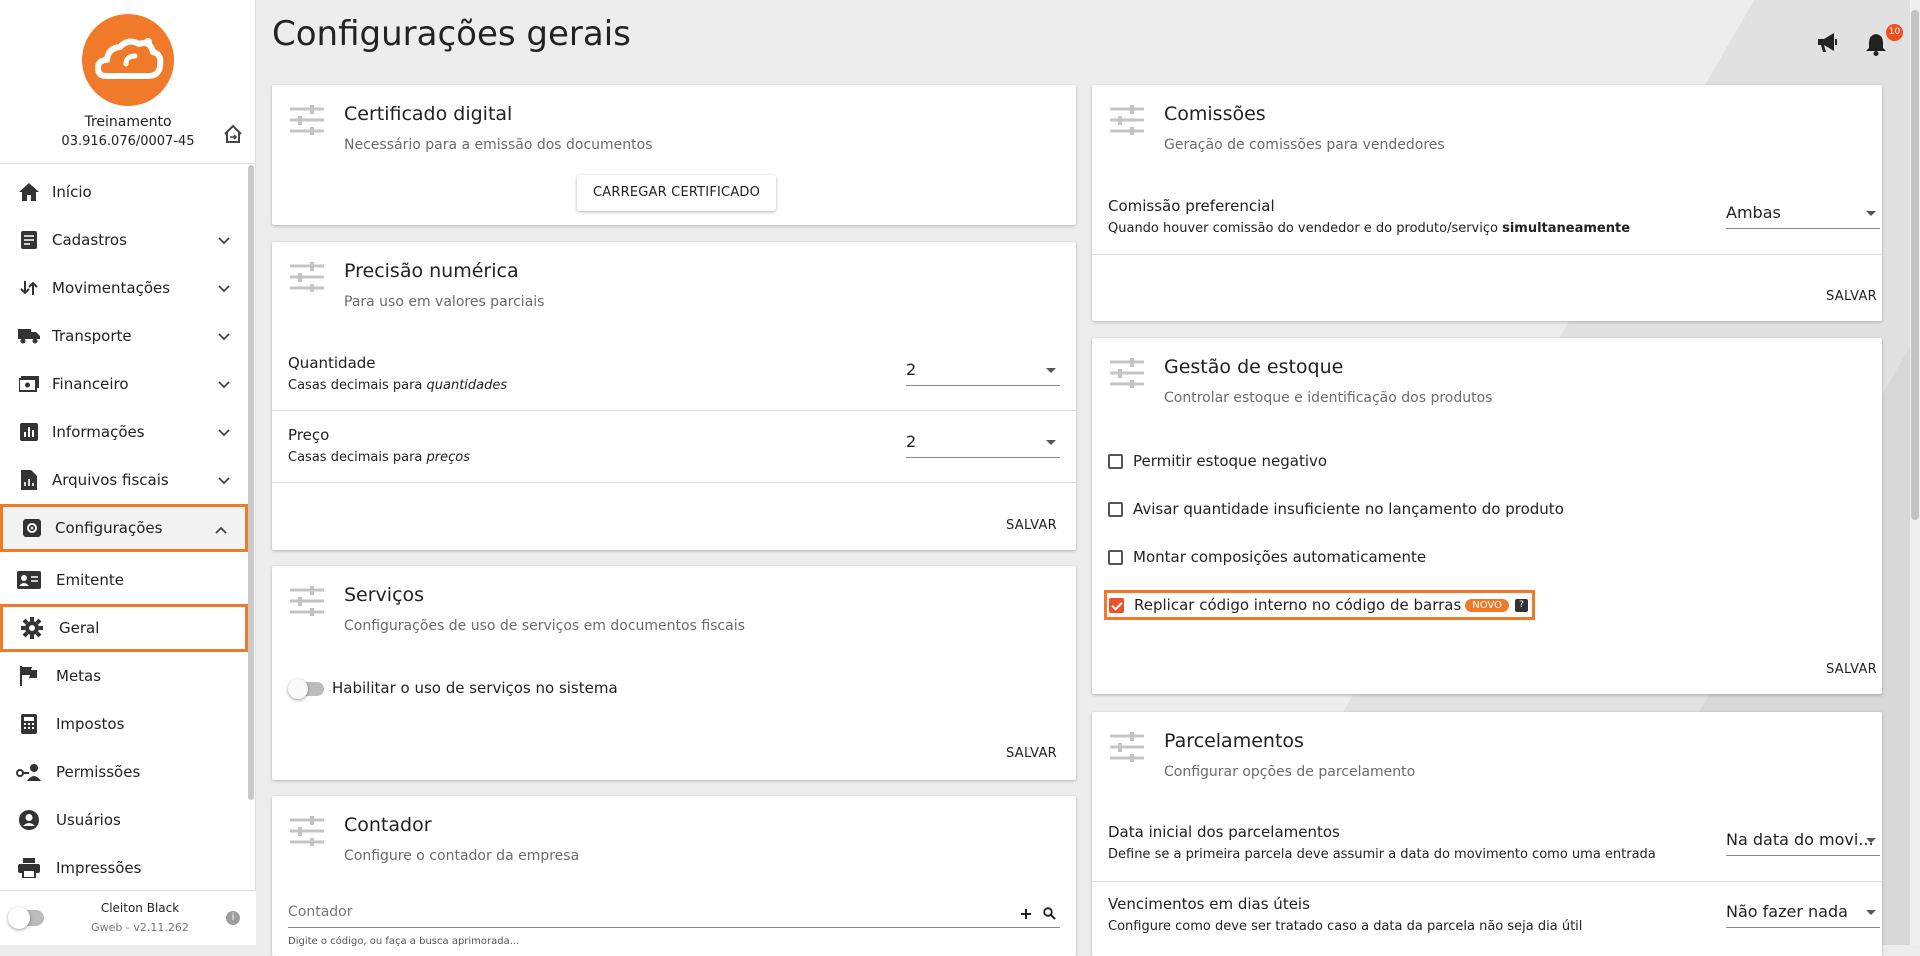  Describe the element at coordinates (124, 384) in the screenshot. I see `nav-item-financeiro: Financeiro` at that location.